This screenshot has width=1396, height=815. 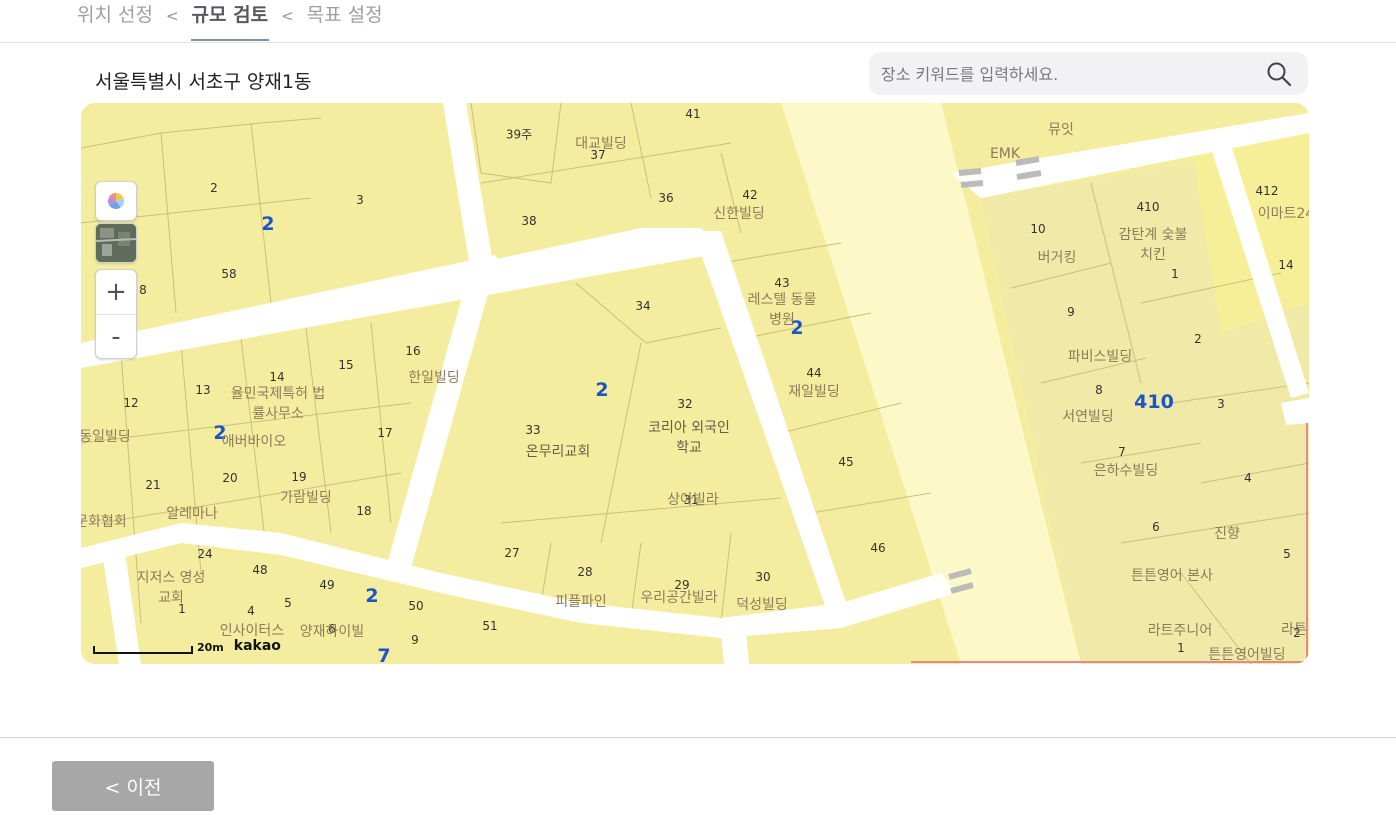 What do you see at coordinates (846, 462) in the screenshot?
I see `parcel-number: 45` at bounding box center [846, 462].